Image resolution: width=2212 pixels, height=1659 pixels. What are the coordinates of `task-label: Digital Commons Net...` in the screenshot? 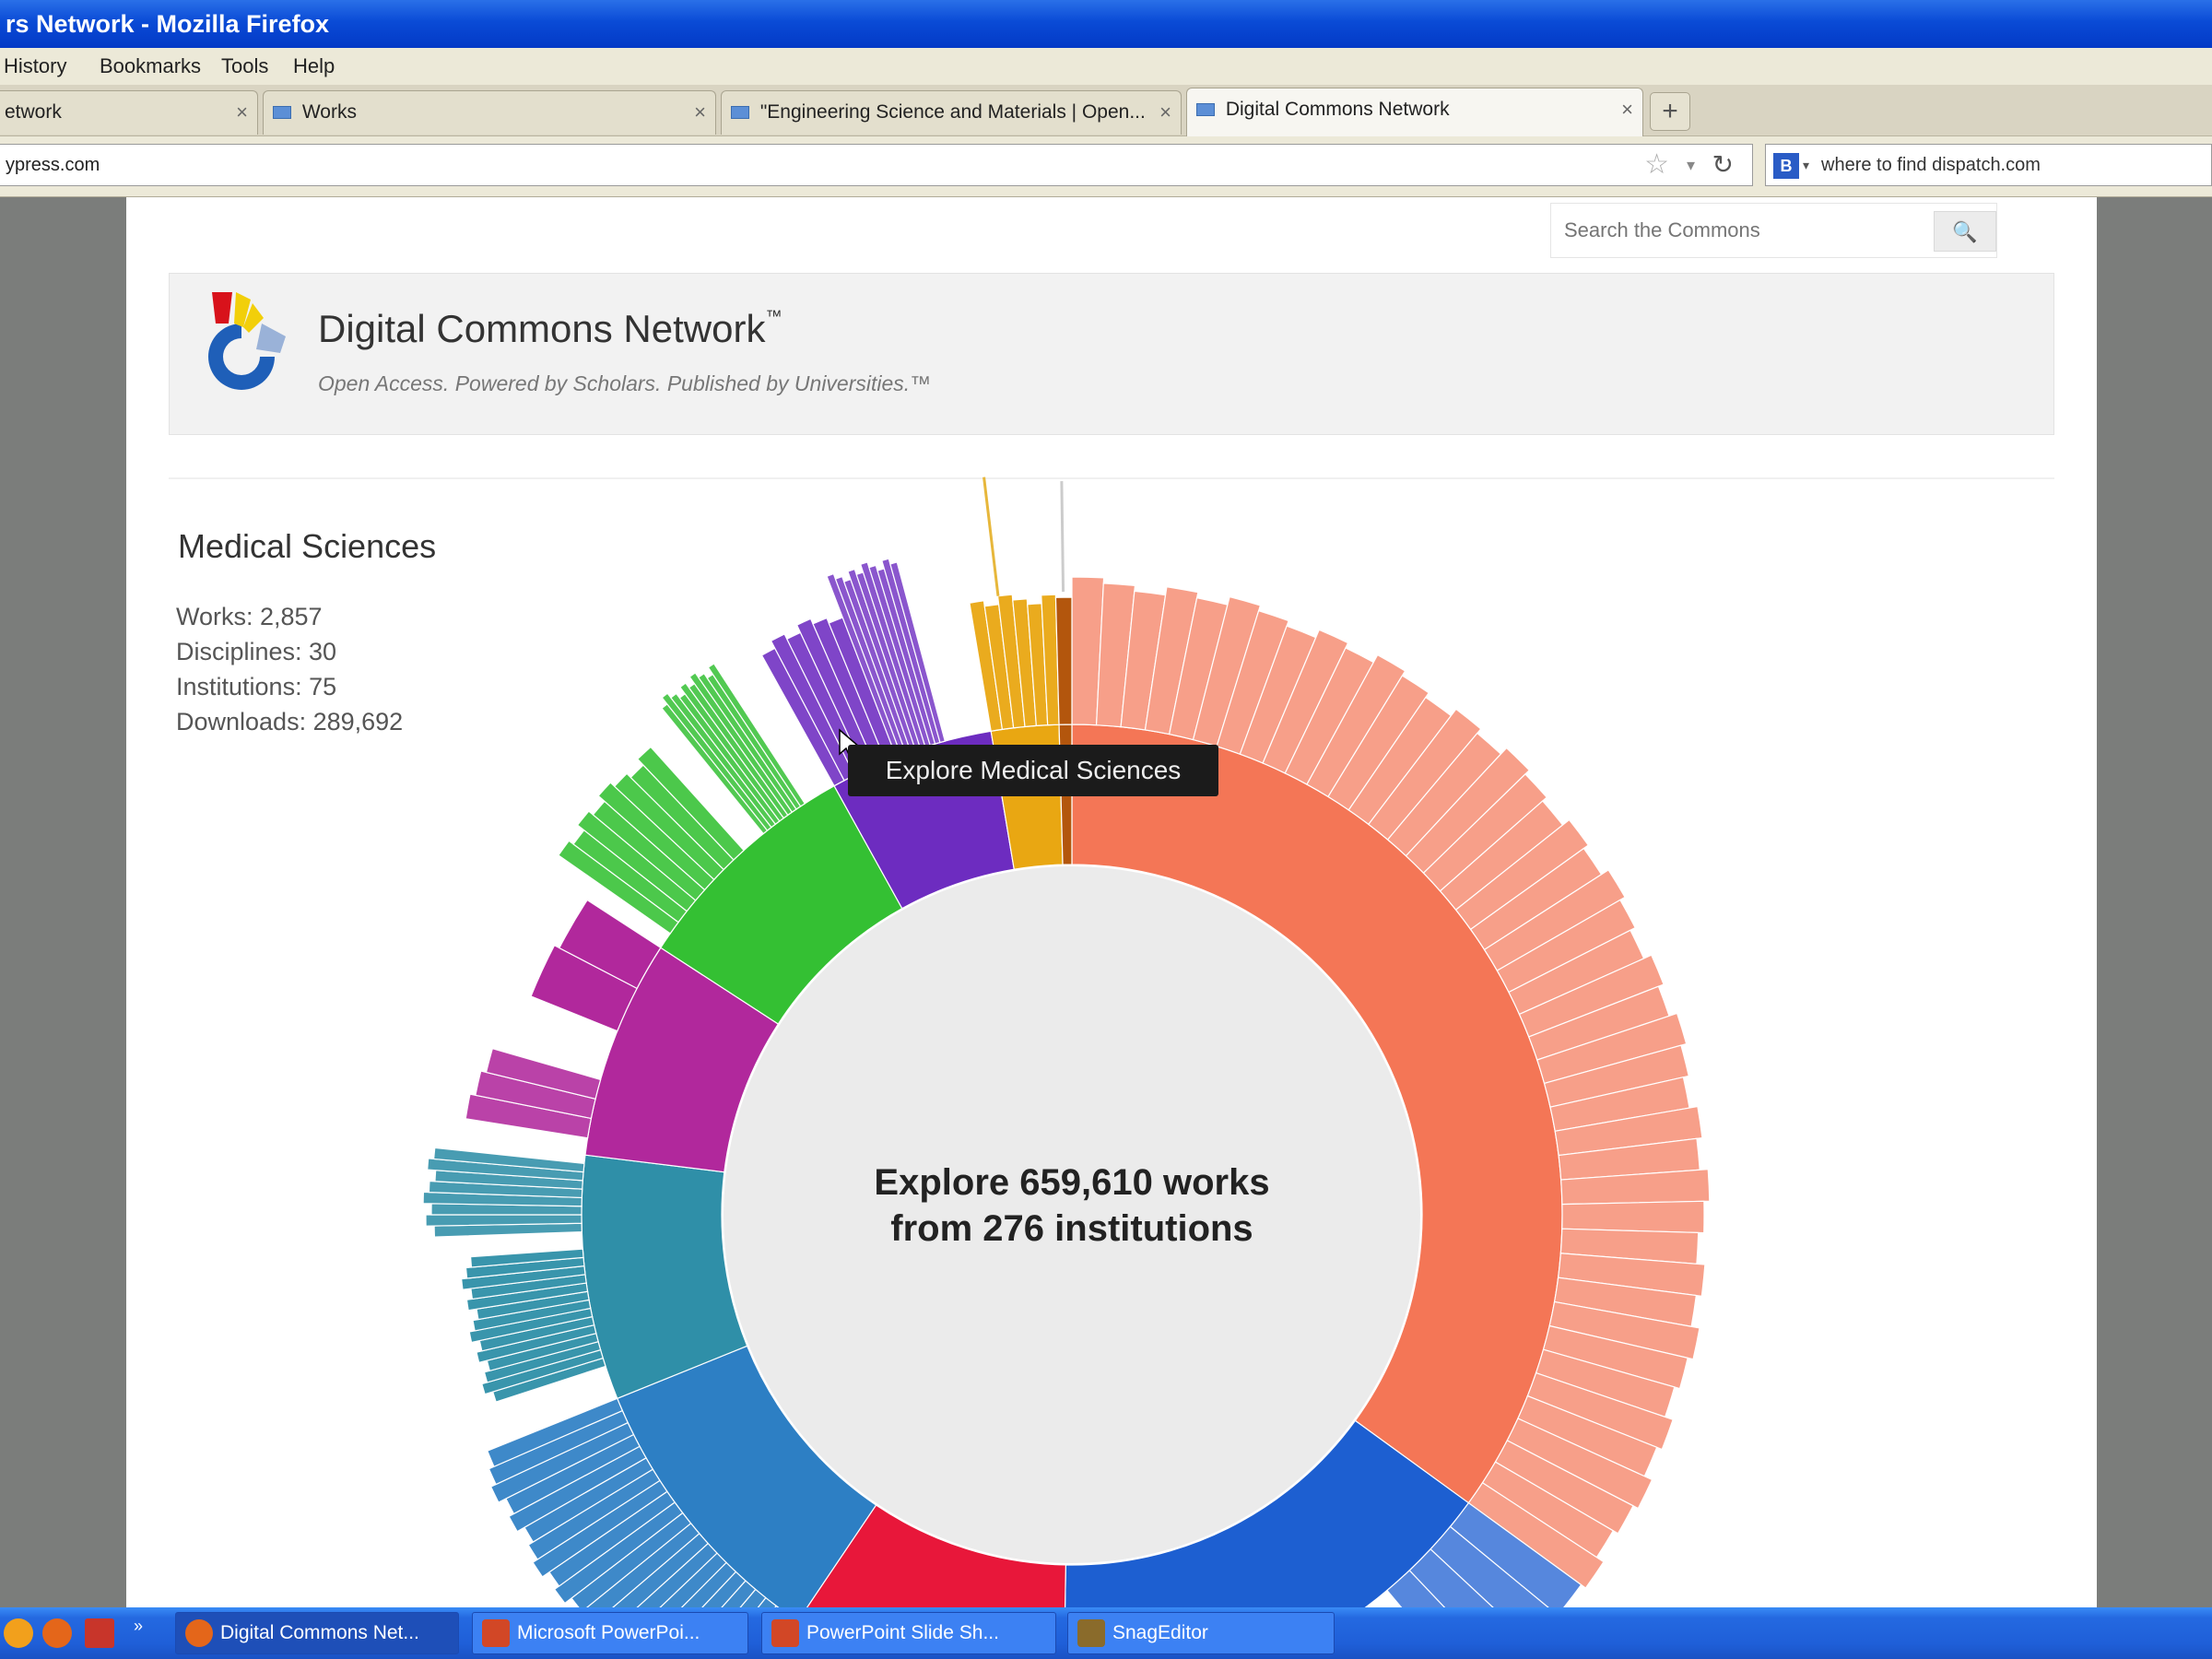 It's located at (319, 1632).